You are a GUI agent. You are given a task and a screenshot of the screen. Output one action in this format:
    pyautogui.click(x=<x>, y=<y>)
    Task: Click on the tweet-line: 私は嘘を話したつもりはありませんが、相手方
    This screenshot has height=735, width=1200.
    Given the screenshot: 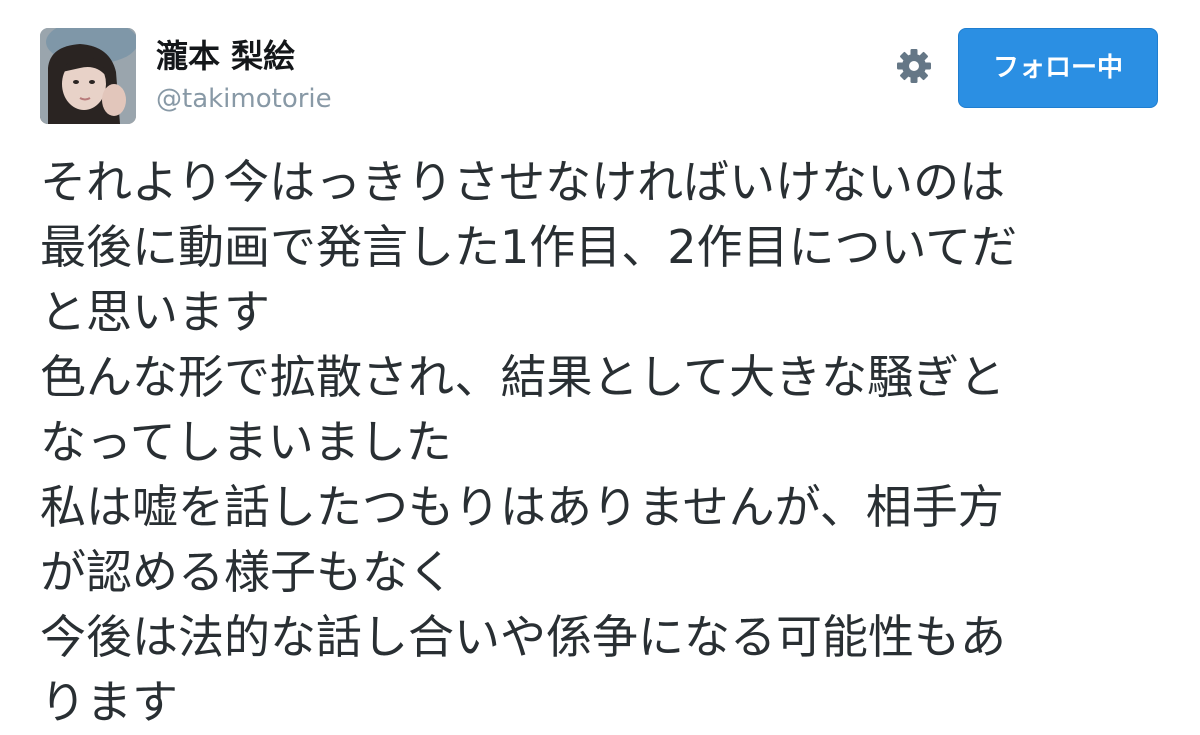 What is the action you would take?
    pyautogui.click(x=522, y=507)
    